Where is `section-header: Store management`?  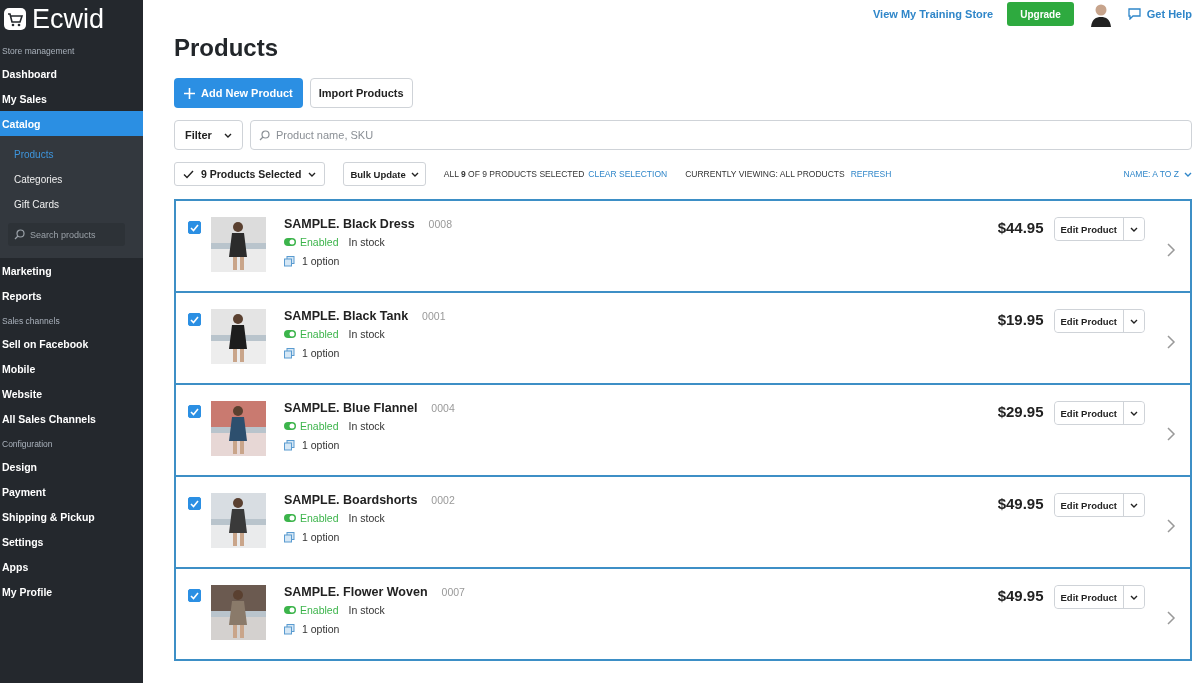
section-header: Store management is located at coordinates (38, 51).